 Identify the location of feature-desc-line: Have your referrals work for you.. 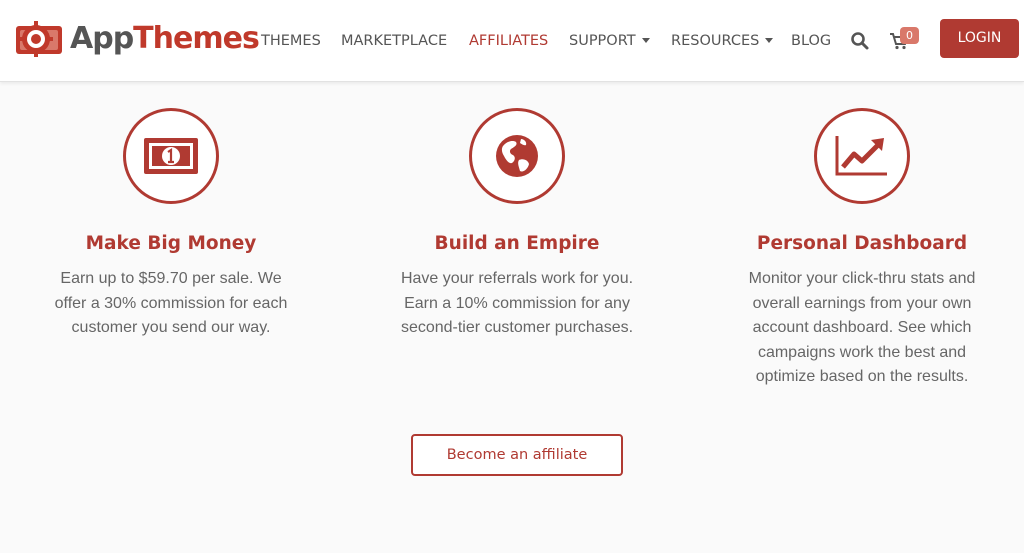
(517, 278).